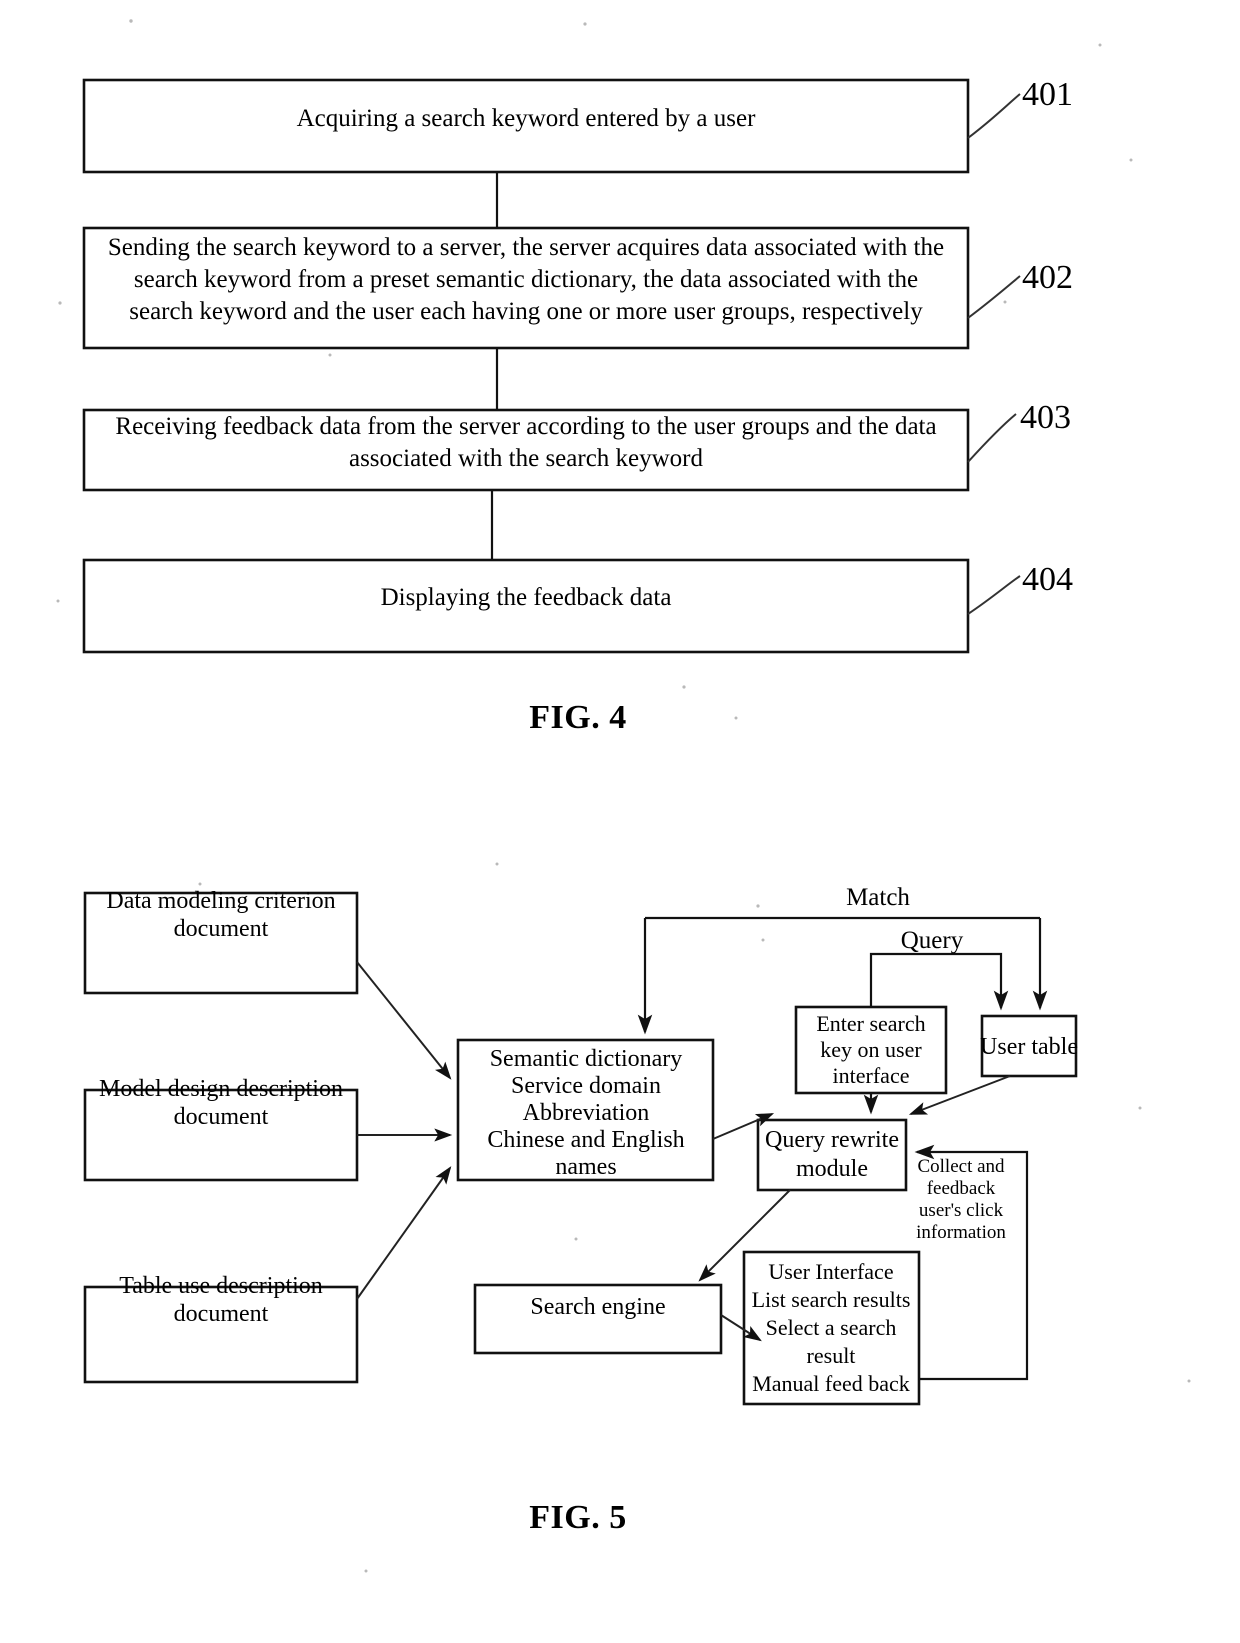  I want to click on node-query-rewrite-line-2: module, so click(832, 1169).